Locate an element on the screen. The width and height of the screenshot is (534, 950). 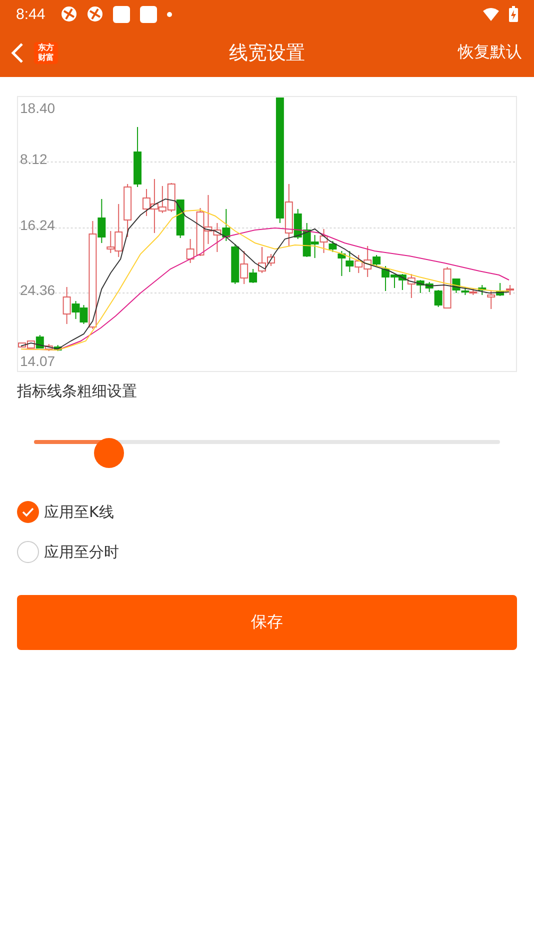
app-logo: 东方 财富 is located at coordinates (46, 53).